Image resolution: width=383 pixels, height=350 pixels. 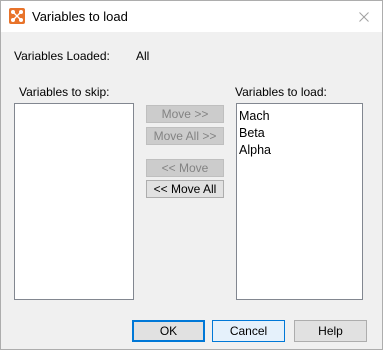 I want to click on move-left-button: << Move, so click(x=185, y=168).